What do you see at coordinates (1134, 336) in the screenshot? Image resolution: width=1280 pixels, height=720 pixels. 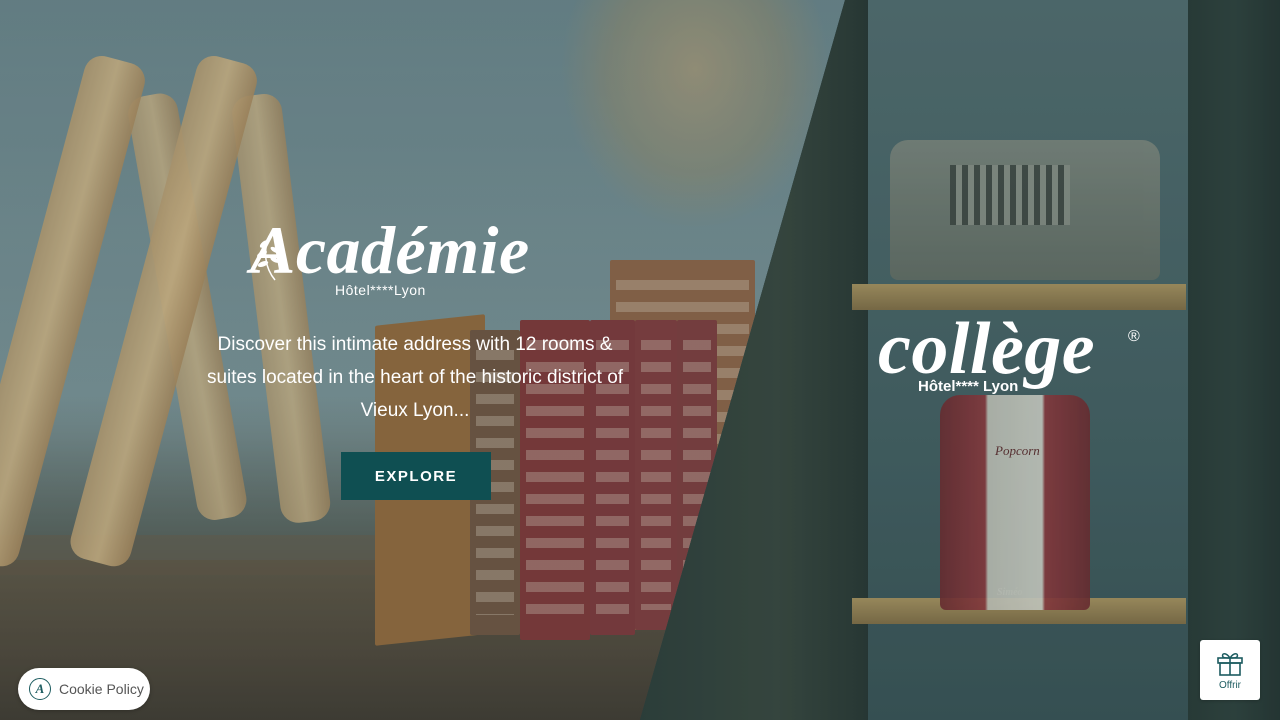 I see `registered-mark: ®` at bounding box center [1134, 336].